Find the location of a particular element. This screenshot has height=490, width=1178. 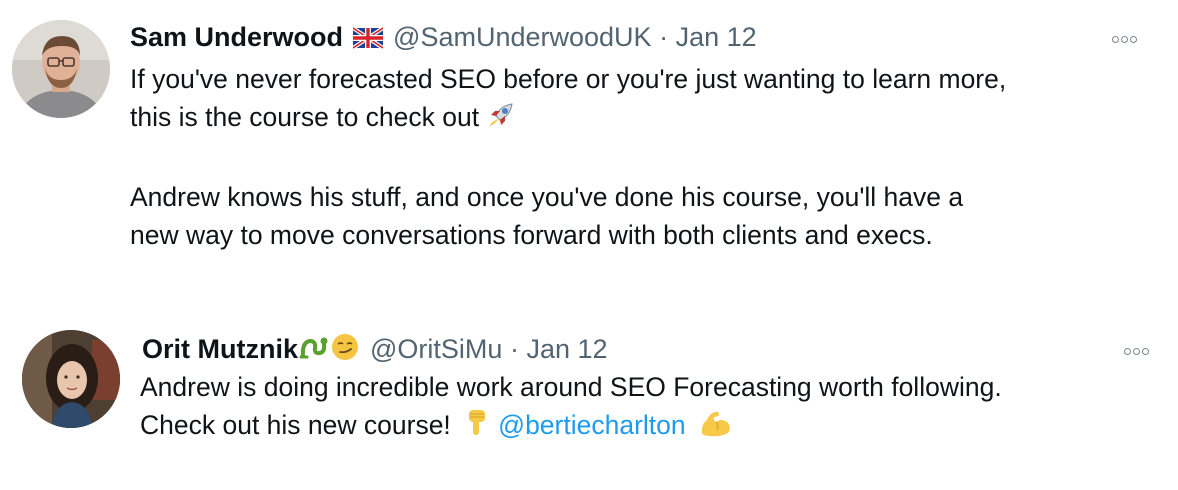

uk-flag-icon is located at coordinates (368, 40).